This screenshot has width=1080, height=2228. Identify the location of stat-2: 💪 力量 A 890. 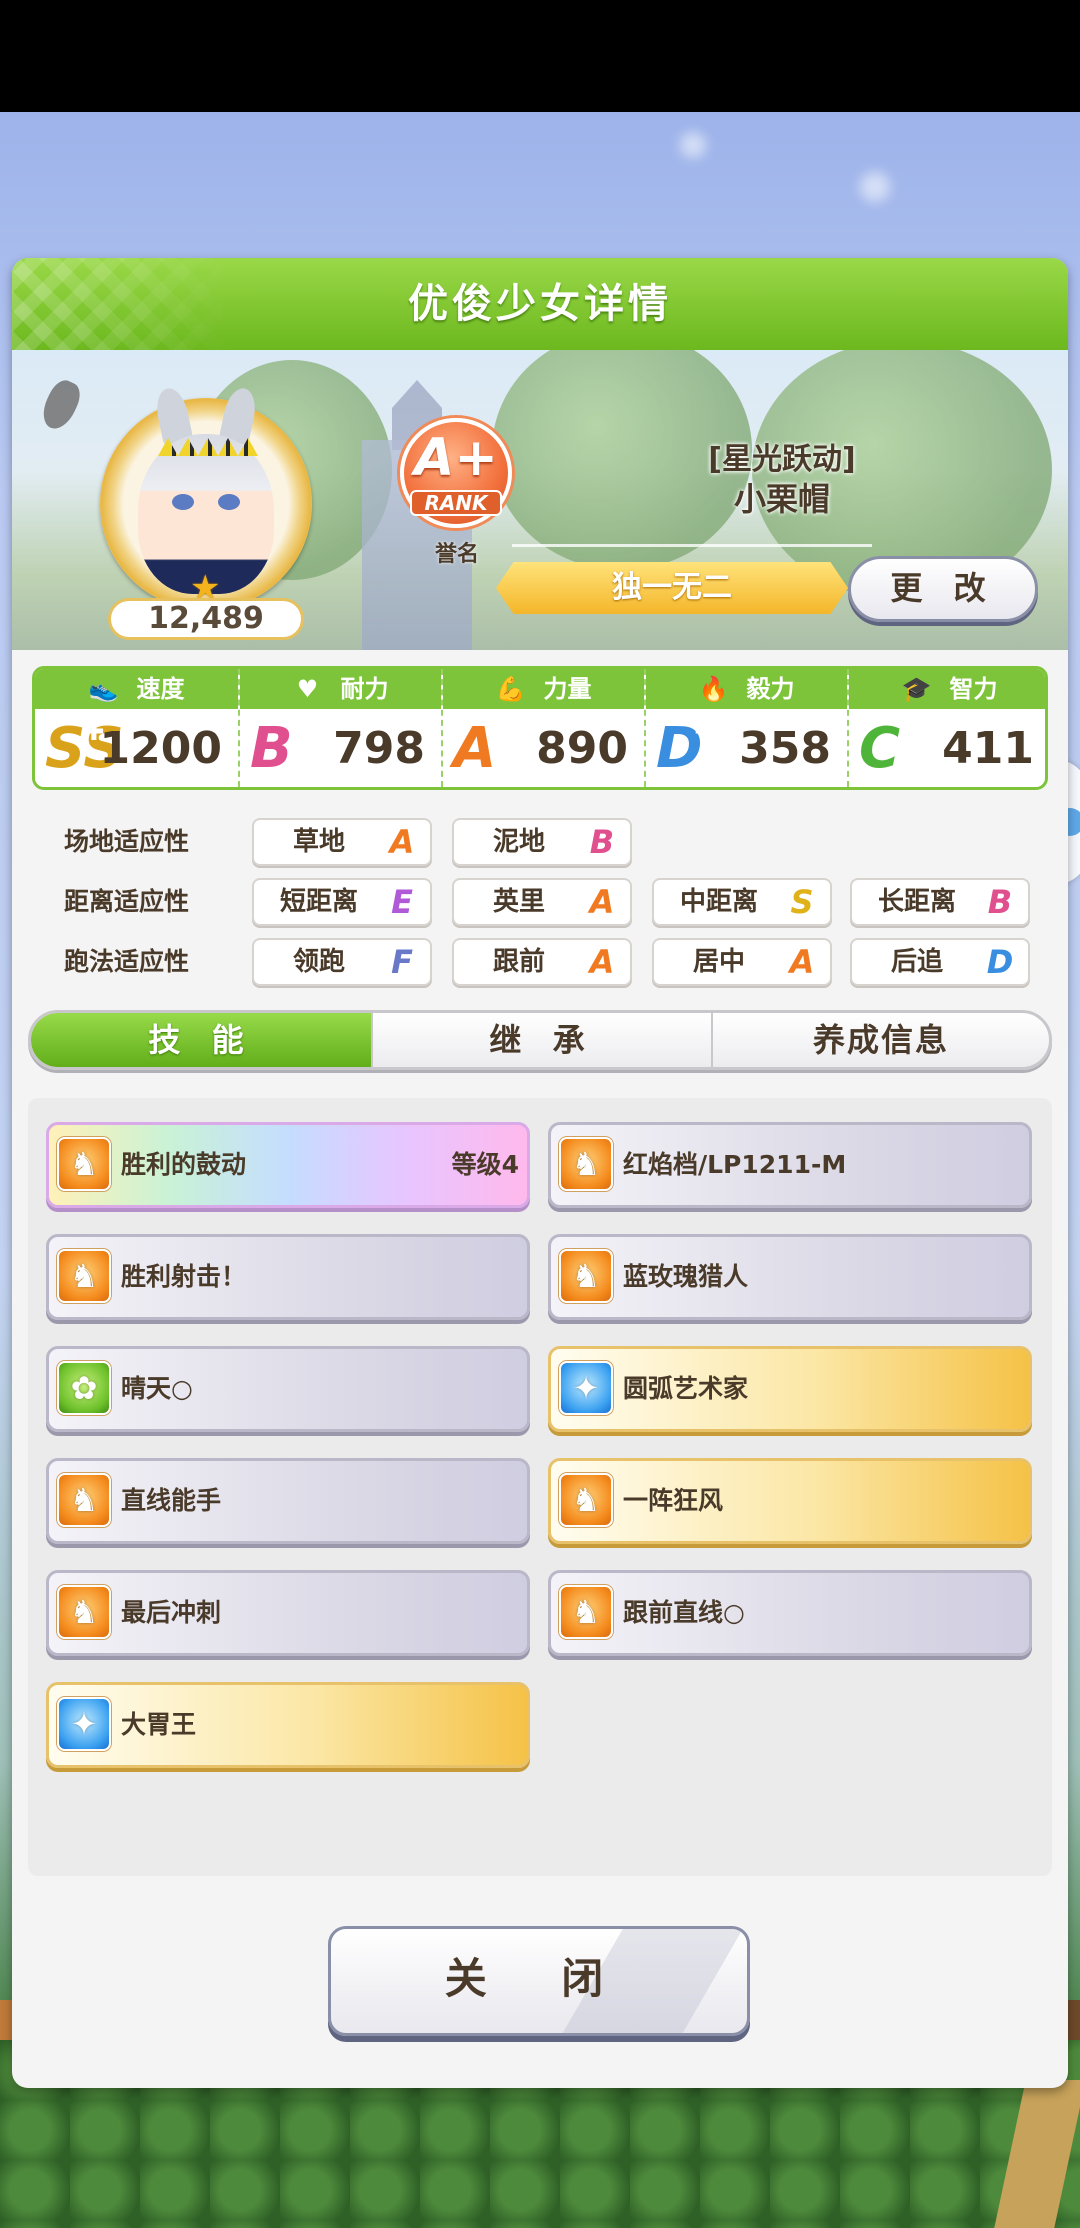
(542, 728).